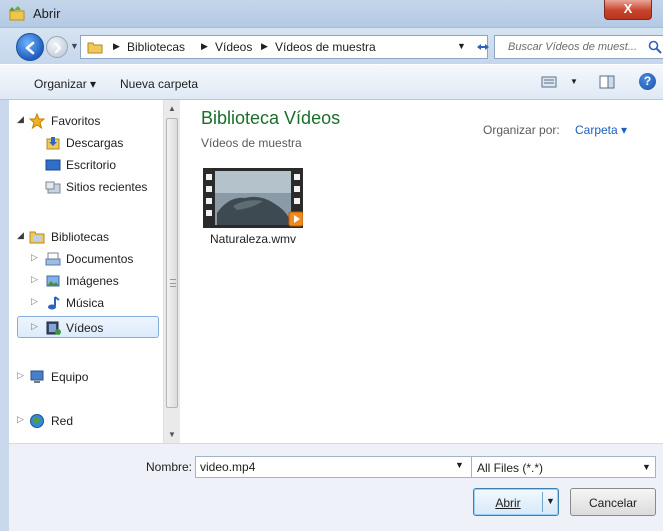 The image size is (663, 531). Describe the element at coordinates (37, 237) in the screenshot. I see `libraries-icon` at that location.